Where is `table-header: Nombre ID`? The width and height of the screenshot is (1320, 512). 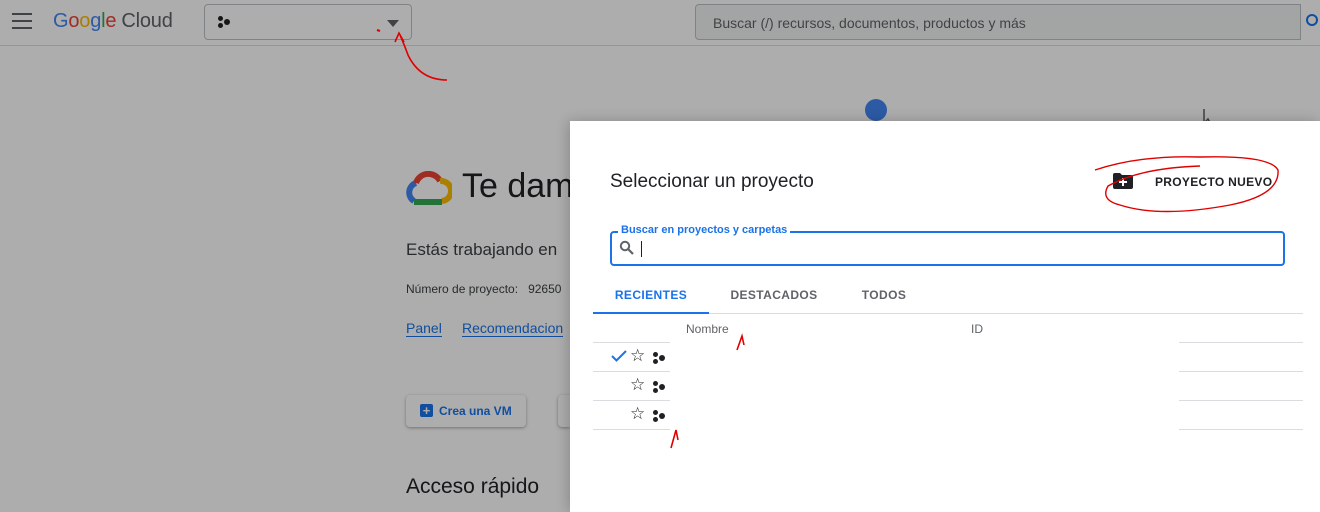 table-header: Nombre ID is located at coordinates (948, 328).